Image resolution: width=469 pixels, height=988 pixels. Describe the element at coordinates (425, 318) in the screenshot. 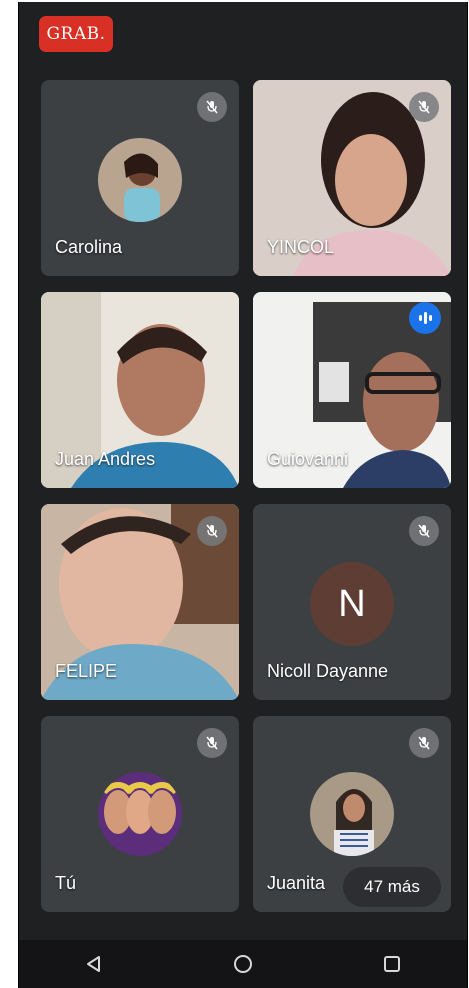

I see `speaking-indicator-icon` at that location.